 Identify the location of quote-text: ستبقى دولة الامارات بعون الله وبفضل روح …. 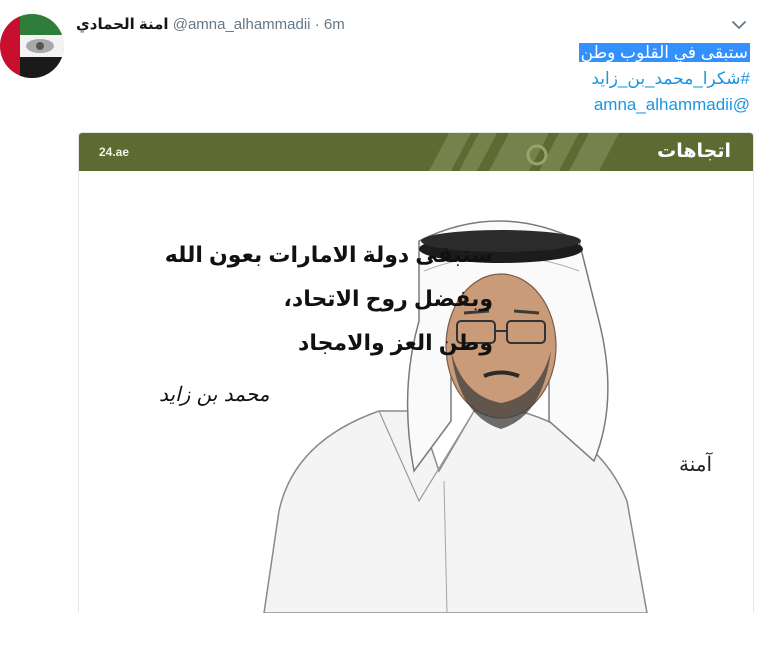
(303, 299).